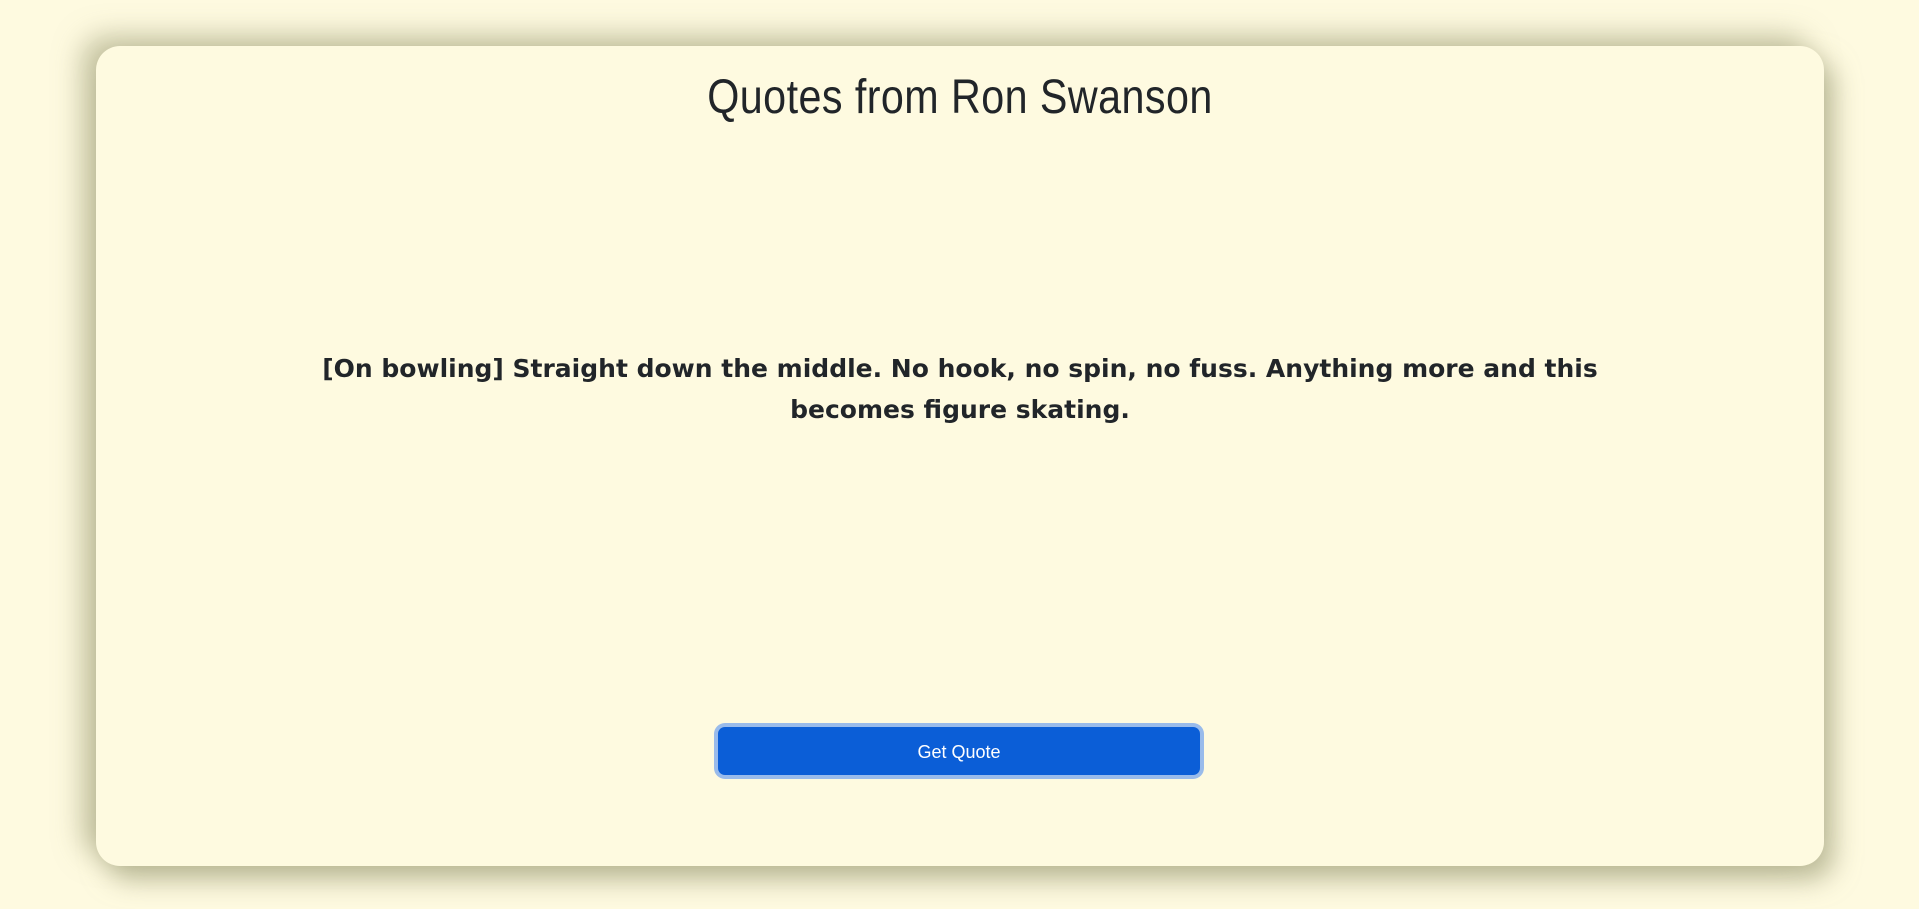  I want to click on get-quote-button: Get Quote, so click(959, 751).